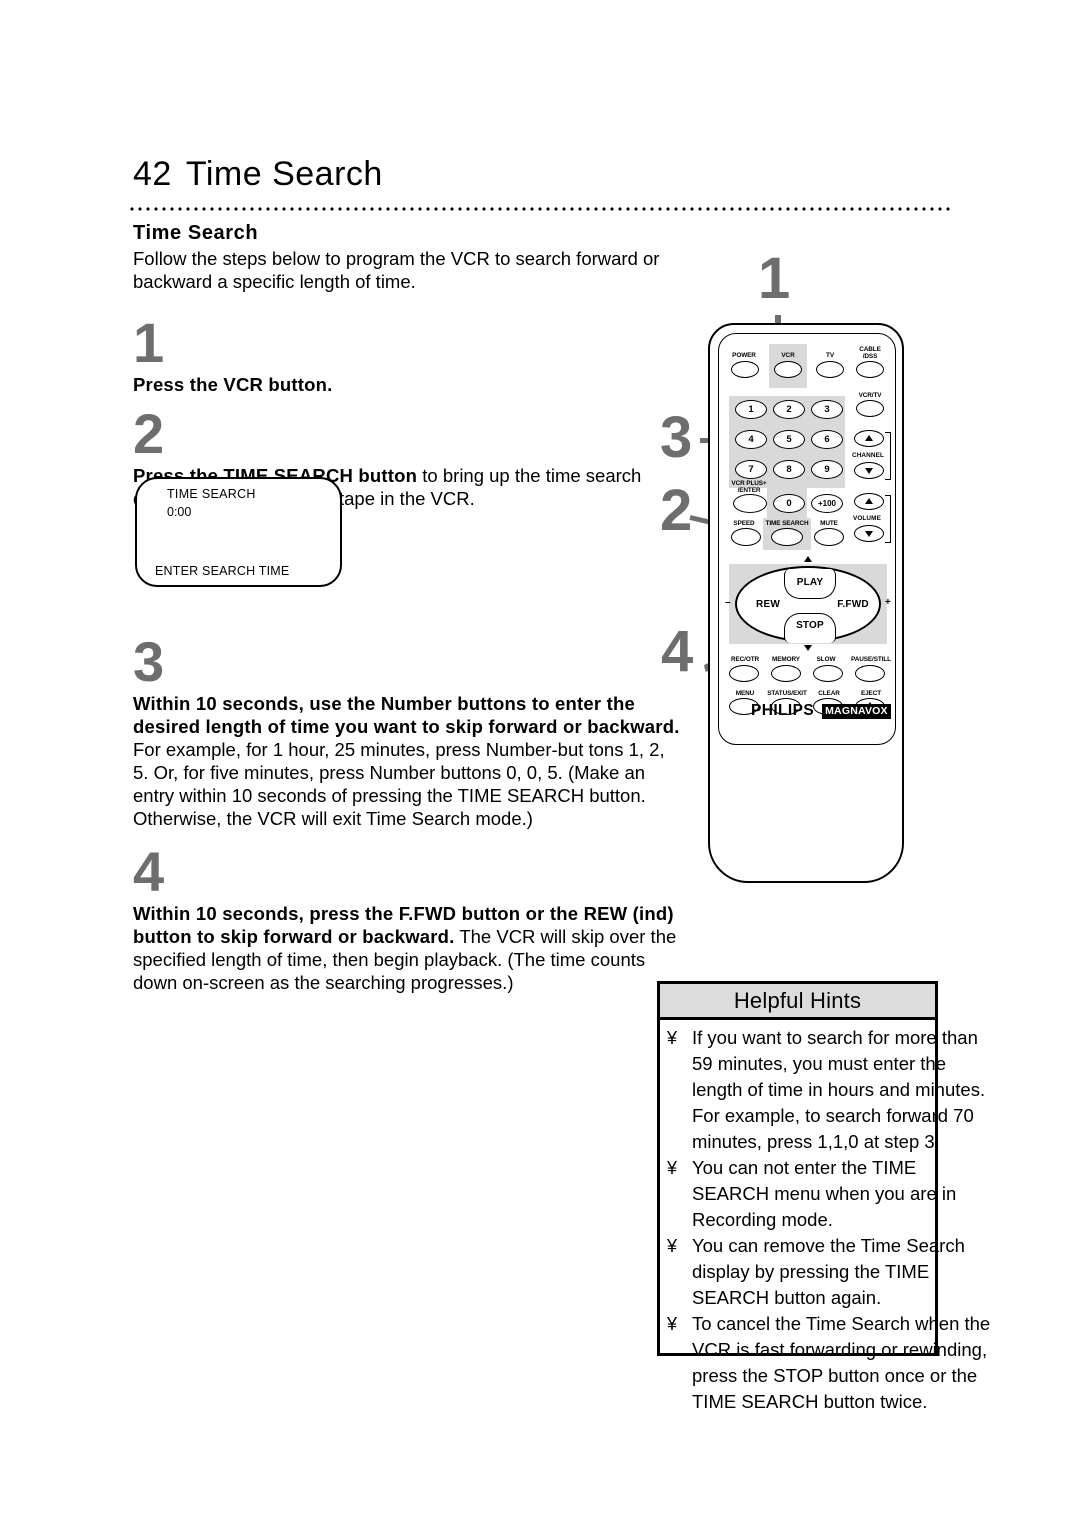  Describe the element at coordinates (826, 659) in the screenshot. I see `slow-button-label: SLOW` at that location.